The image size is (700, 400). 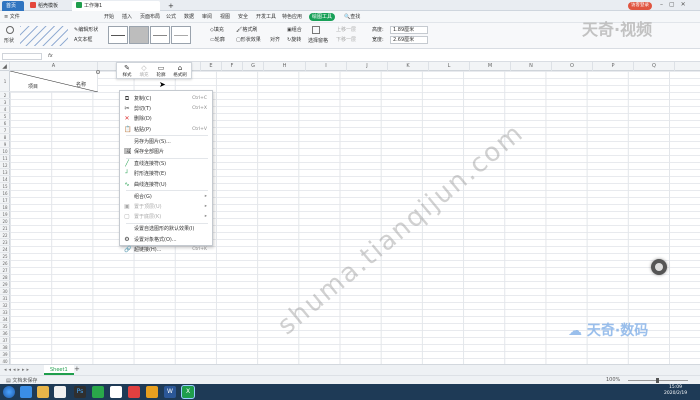 What do you see at coordinates (5, 249) in the screenshot?
I see `row-header: 24` at bounding box center [5, 249].